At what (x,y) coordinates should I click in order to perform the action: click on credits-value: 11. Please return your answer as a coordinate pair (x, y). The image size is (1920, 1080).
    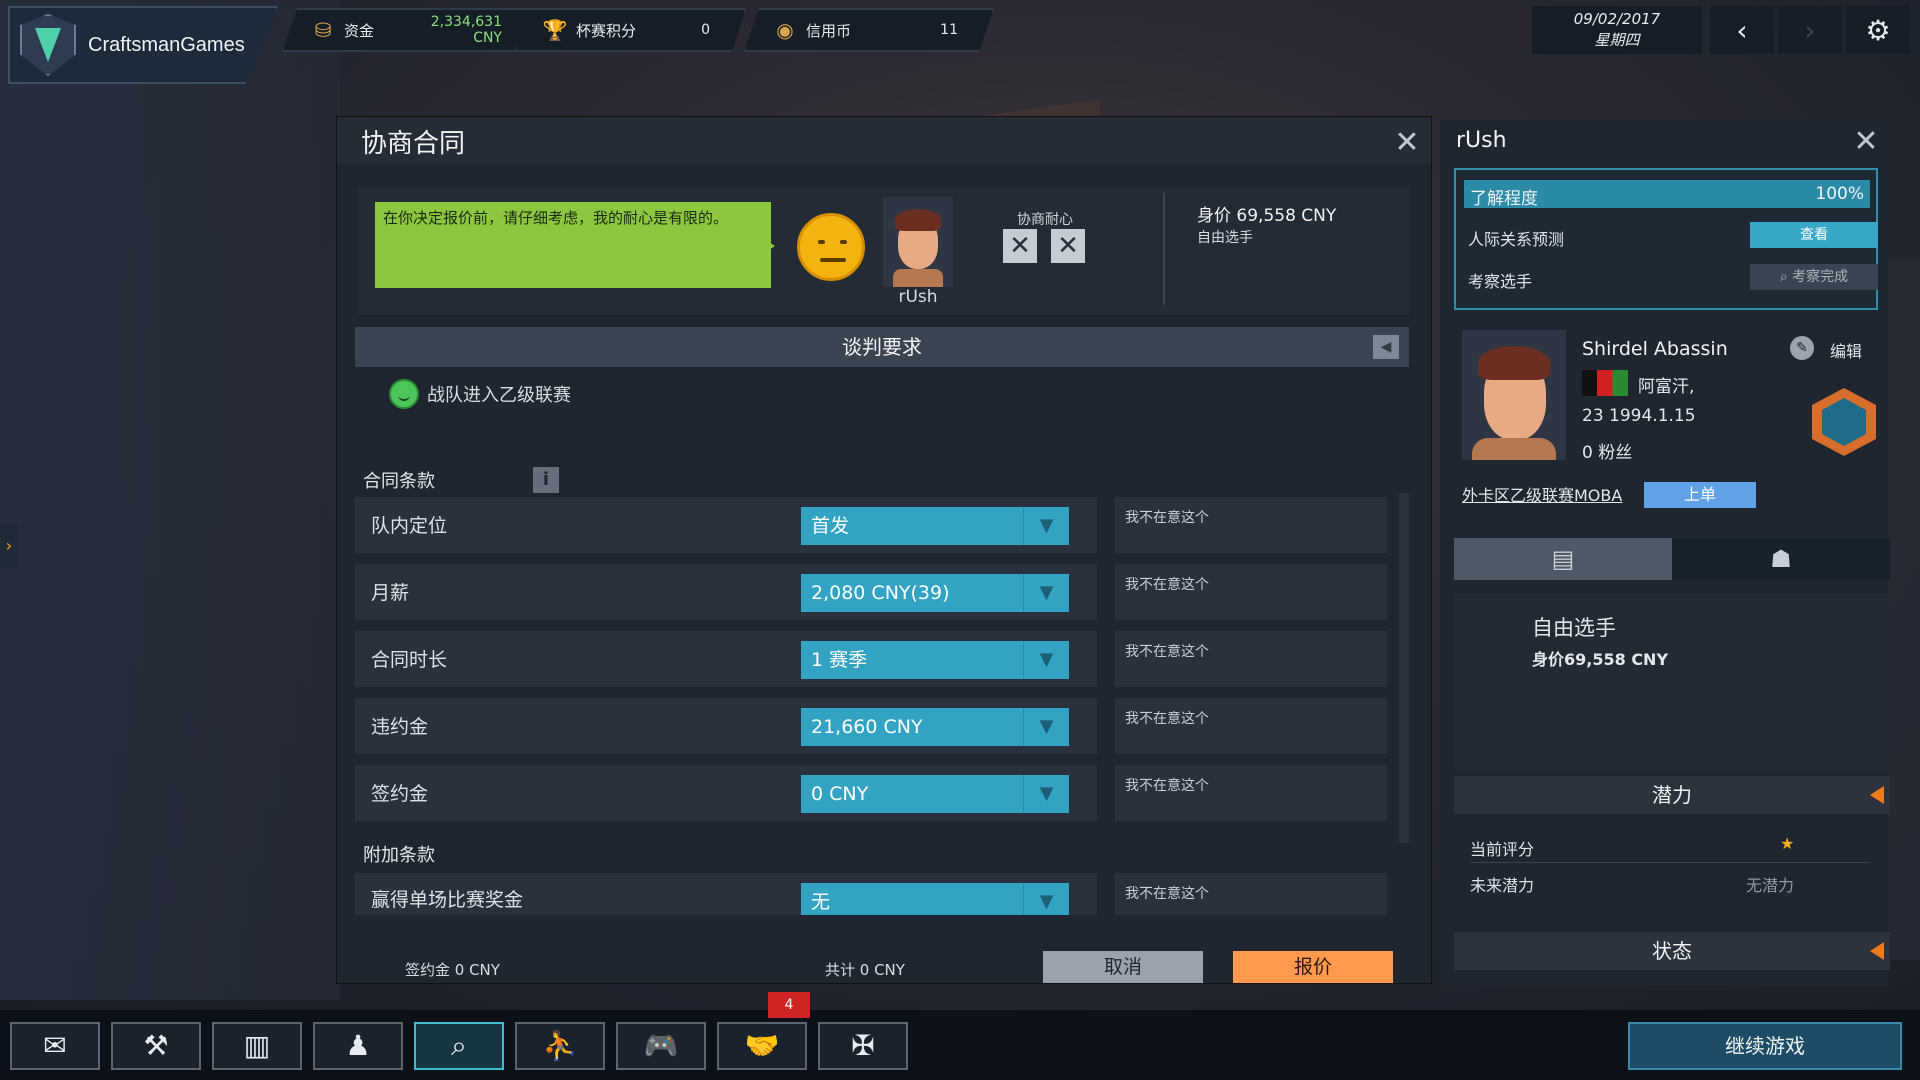
    Looking at the image, I should click on (949, 30).